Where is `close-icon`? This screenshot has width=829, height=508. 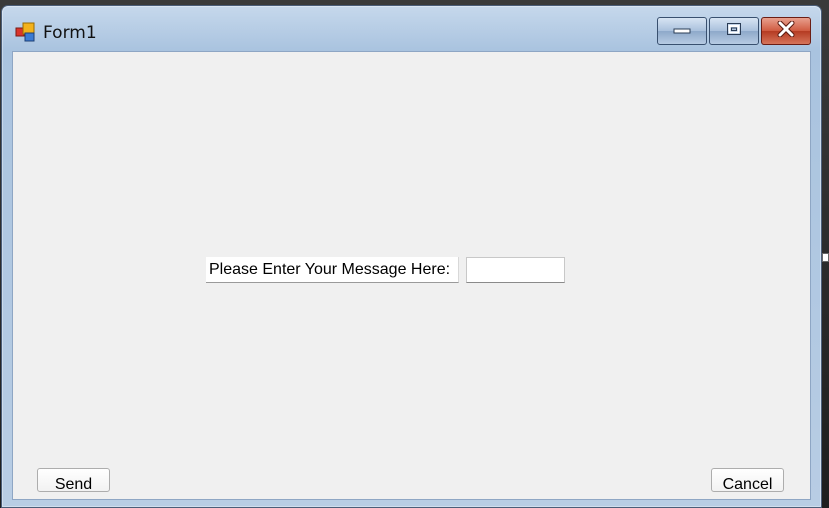 close-icon is located at coordinates (786, 31).